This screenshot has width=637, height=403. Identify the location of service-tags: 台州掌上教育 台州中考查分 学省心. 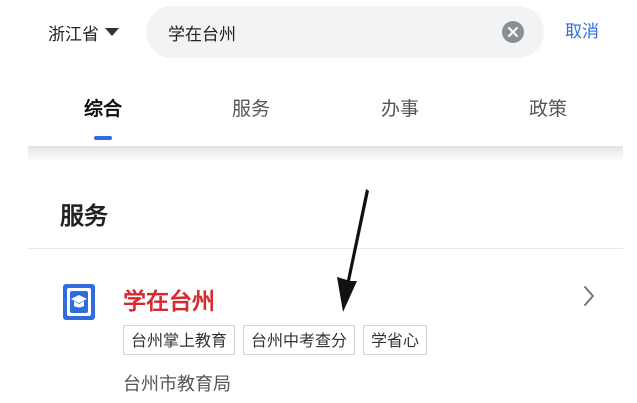
(279, 340).